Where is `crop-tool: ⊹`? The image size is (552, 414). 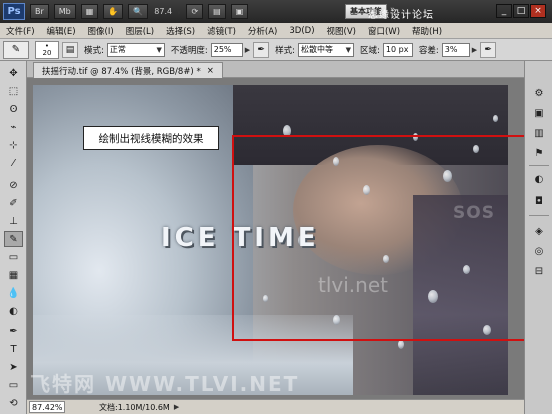 crop-tool: ⊹ is located at coordinates (13, 145).